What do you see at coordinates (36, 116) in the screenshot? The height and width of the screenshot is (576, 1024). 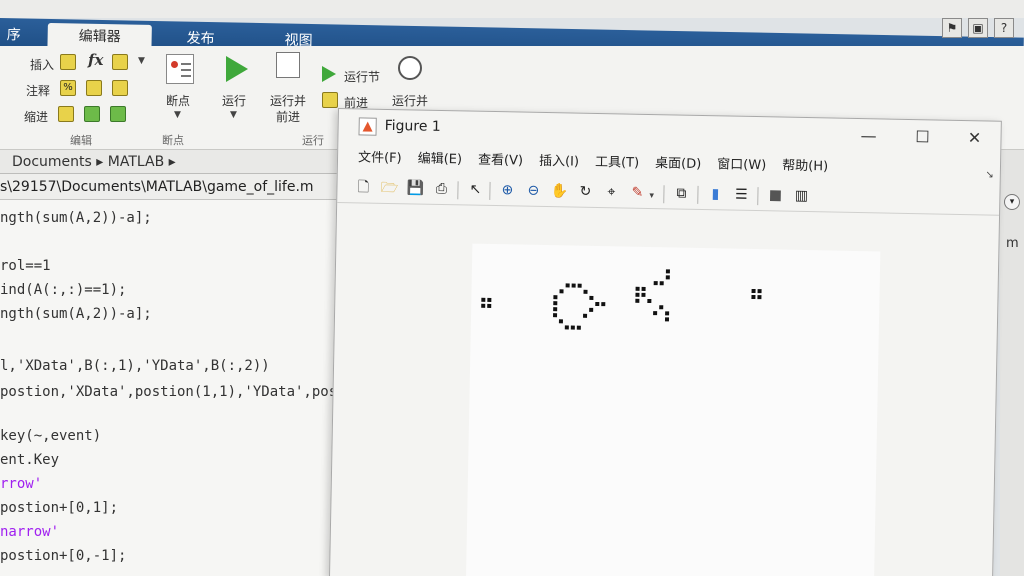 I see `indent-label: 缩进` at bounding box center [36, 116].